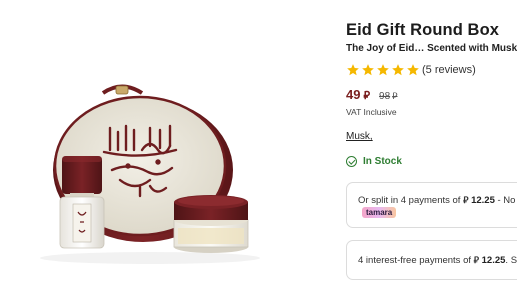 The image size is (517, 288). Describe the element at coordinates (385, 96) in the screenshot. I see `old-price: 98` at that location.